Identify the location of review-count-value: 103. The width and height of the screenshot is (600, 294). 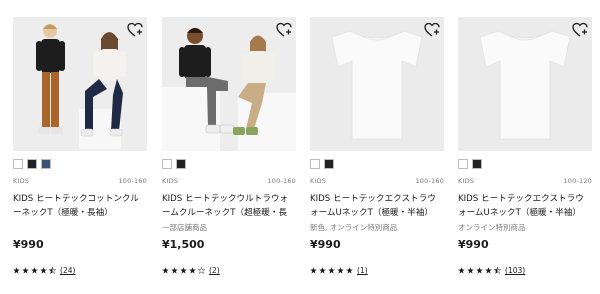
(515, 270).